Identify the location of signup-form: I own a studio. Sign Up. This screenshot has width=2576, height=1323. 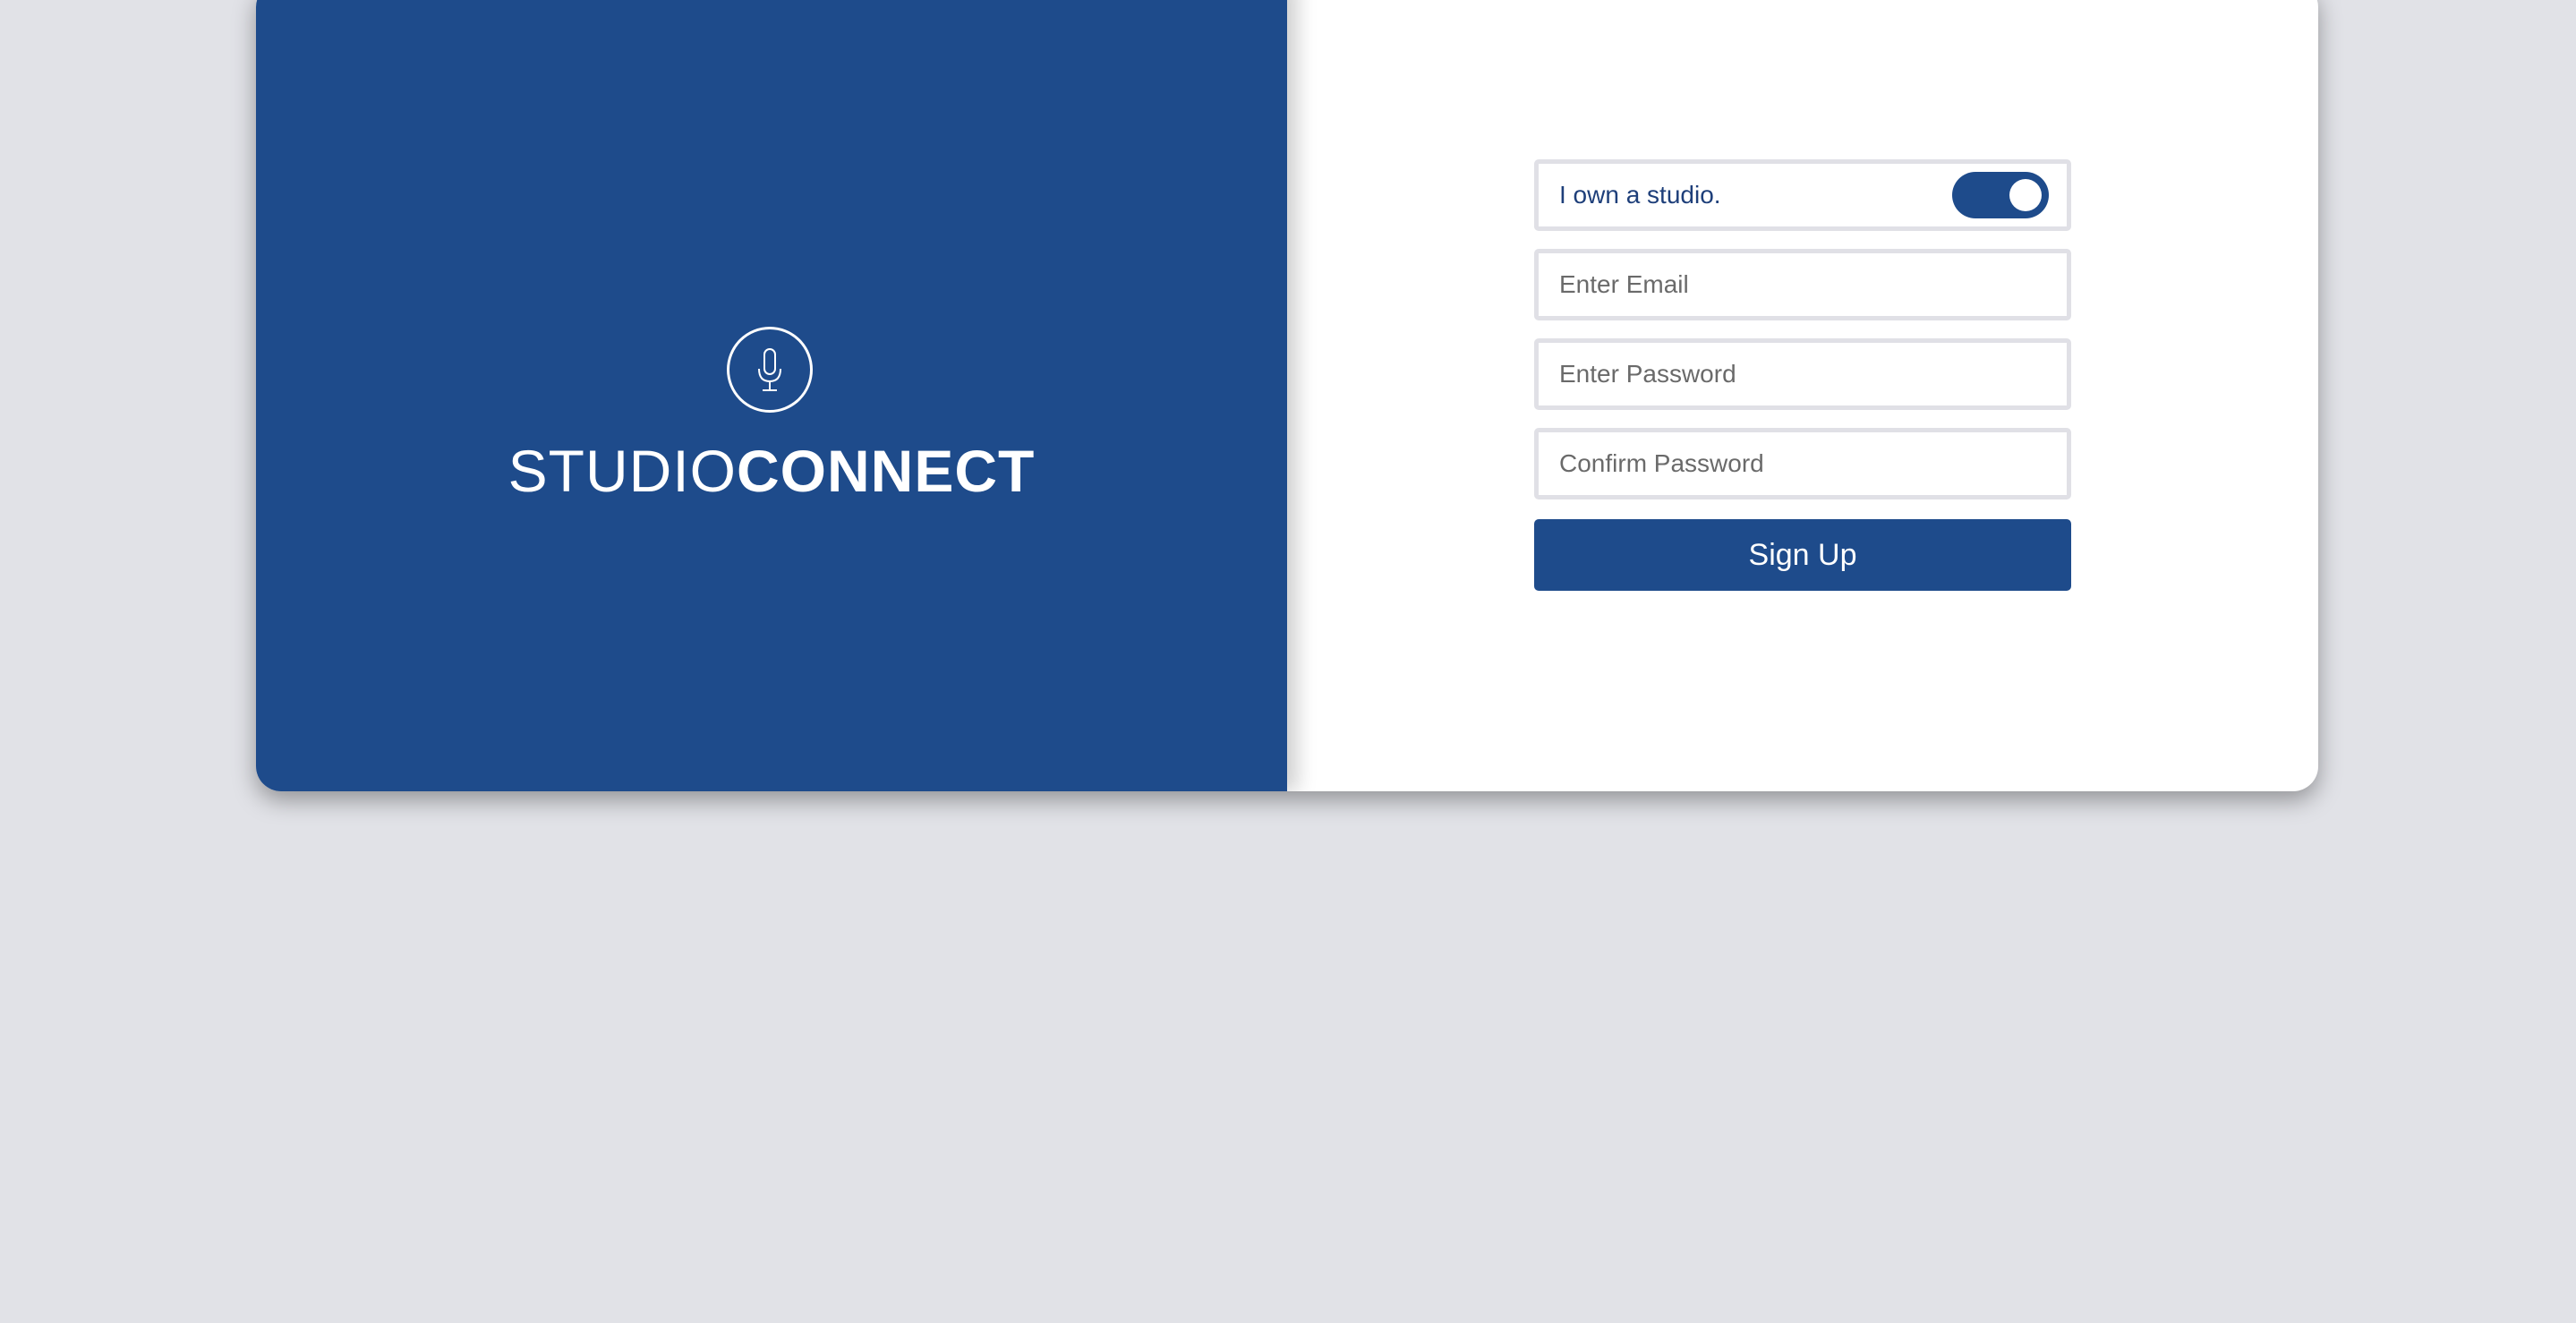
(1802, 375).